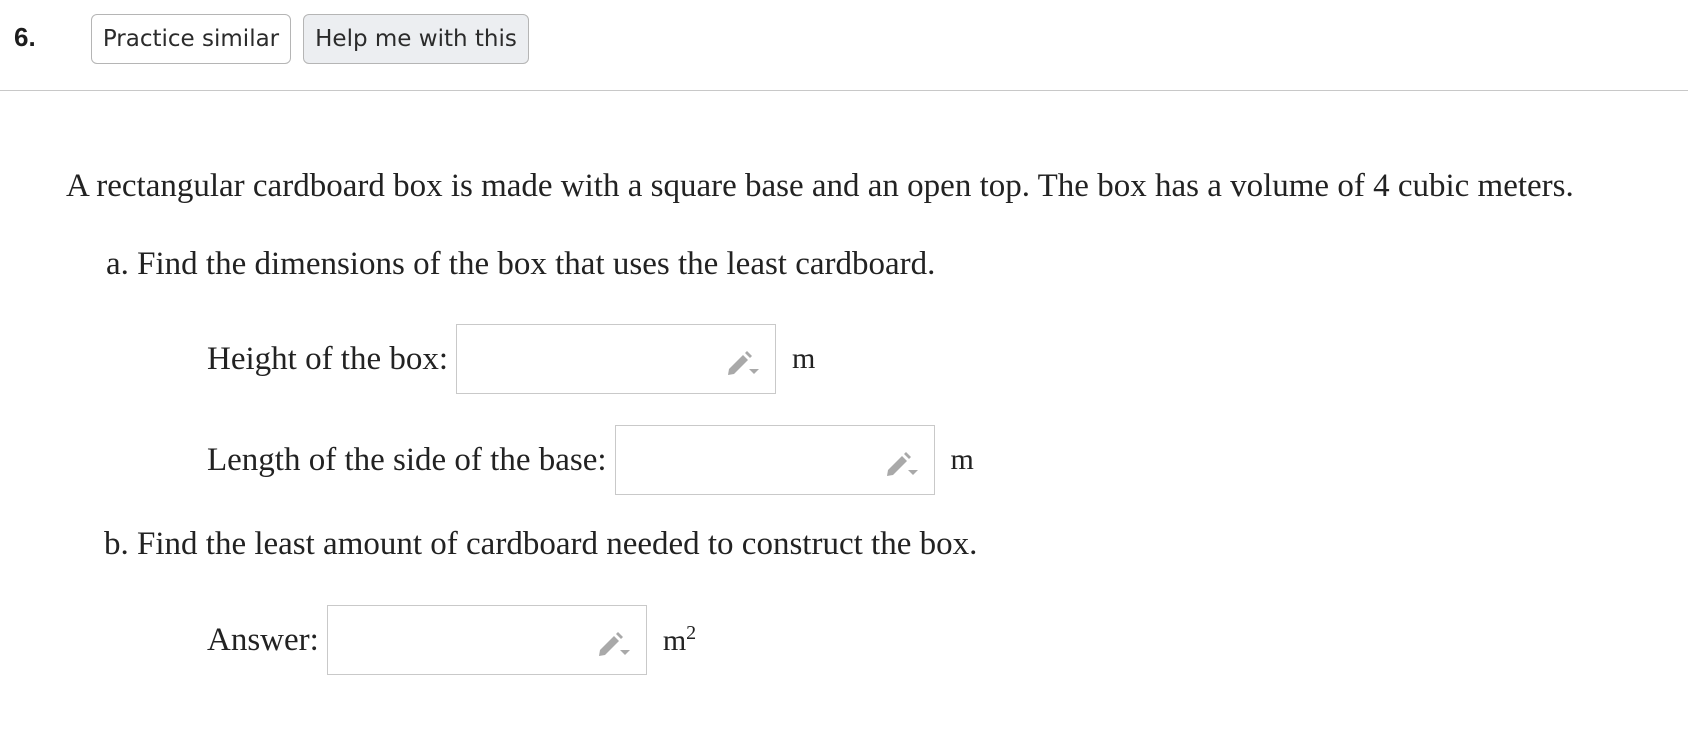  I want to click on practice-similar-button: Practice similar, so click(191, 39).